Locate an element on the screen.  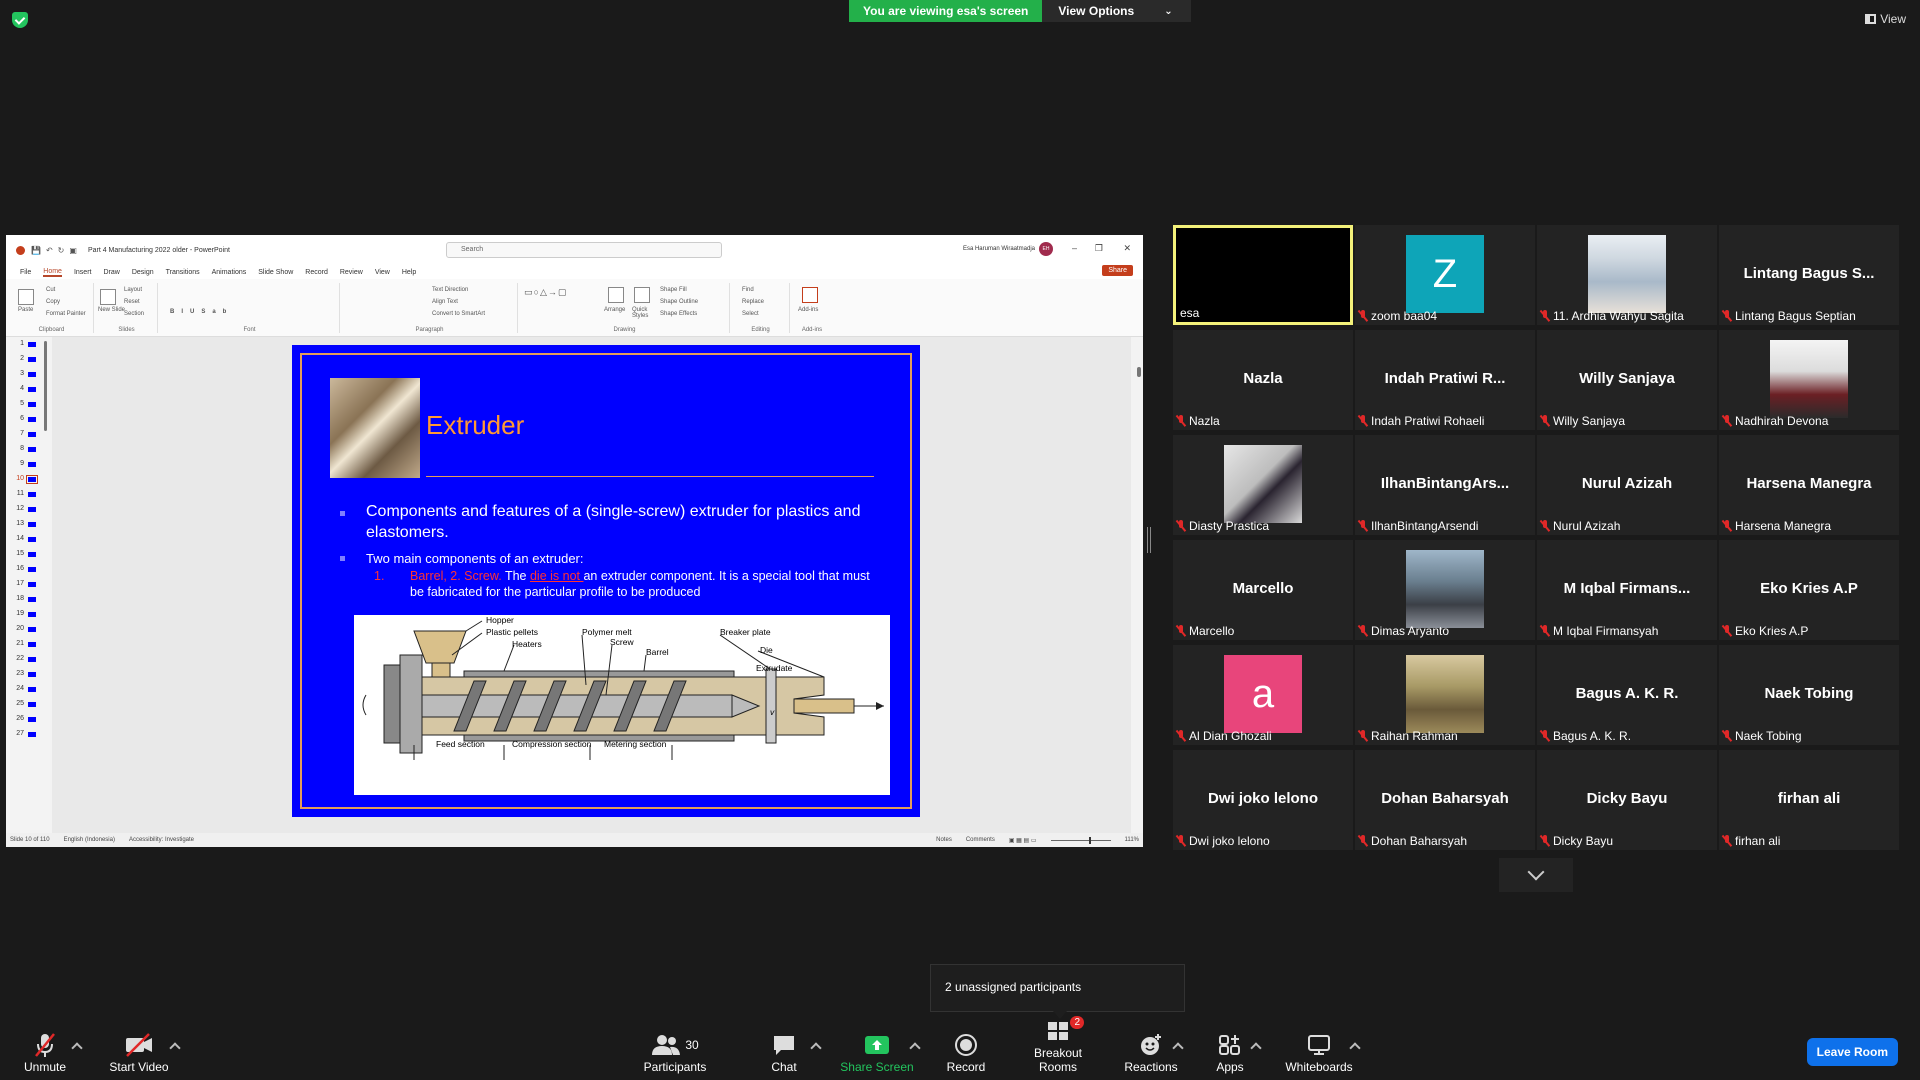
participant-tile: Nadhirah Devona is located at coordinates (1809, 380).